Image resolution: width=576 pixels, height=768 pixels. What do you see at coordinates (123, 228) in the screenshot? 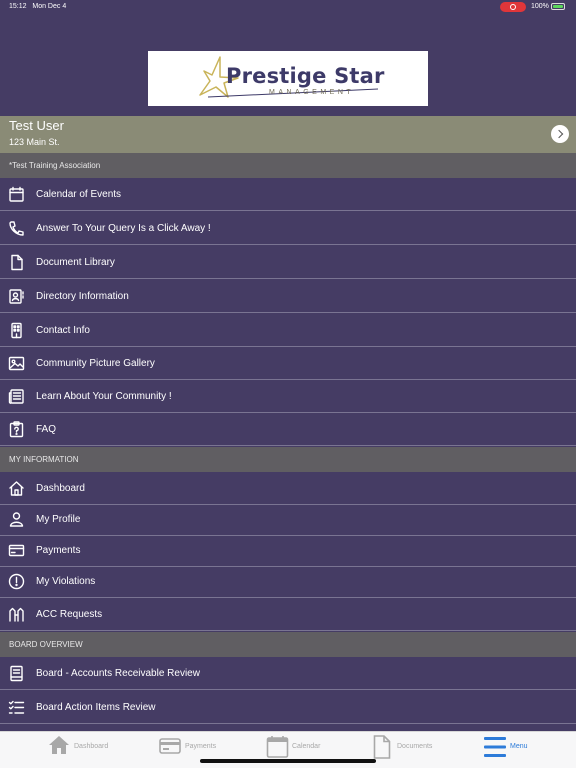
I see `menu-item-label: Answer To Your Query Is a Click Away !` at bounding box center [123, 228].